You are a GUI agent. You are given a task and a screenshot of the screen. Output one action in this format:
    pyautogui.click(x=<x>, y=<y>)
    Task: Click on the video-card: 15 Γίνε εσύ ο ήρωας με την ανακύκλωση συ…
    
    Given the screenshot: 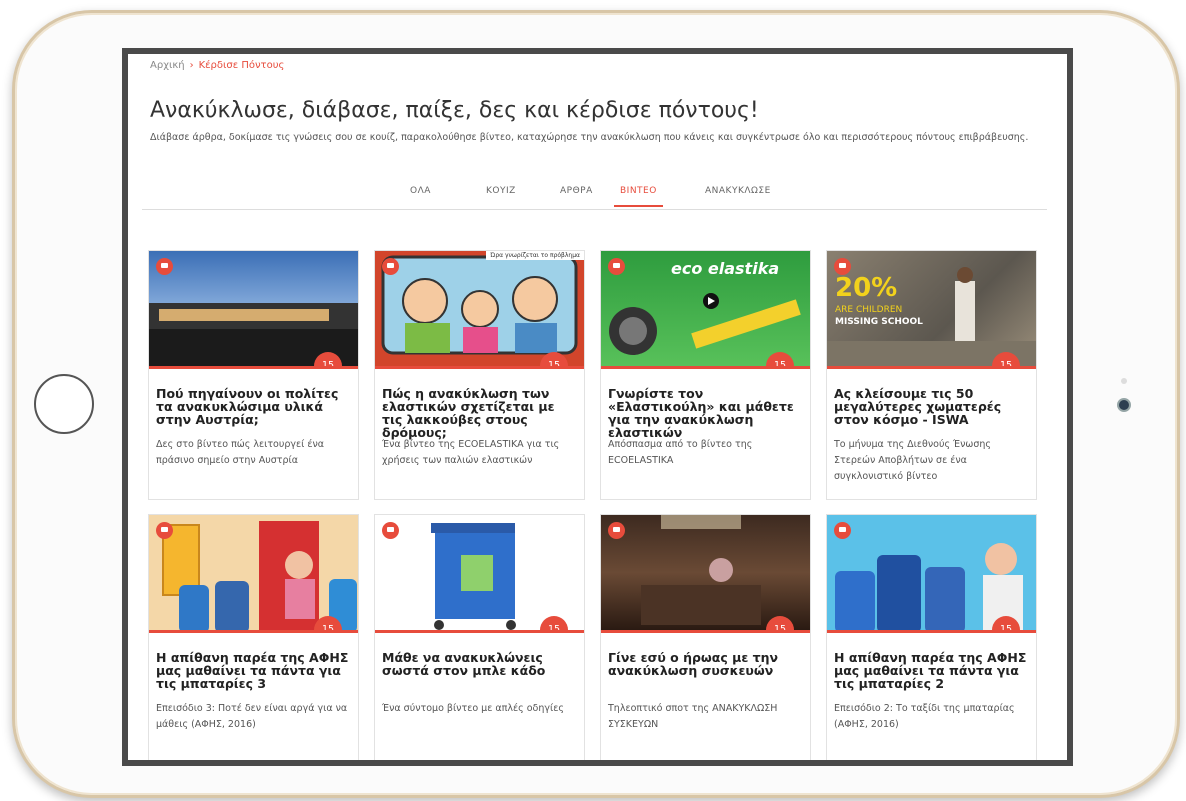 What is the action you would take?
    pyautogui.click(x=705, y=637)
    